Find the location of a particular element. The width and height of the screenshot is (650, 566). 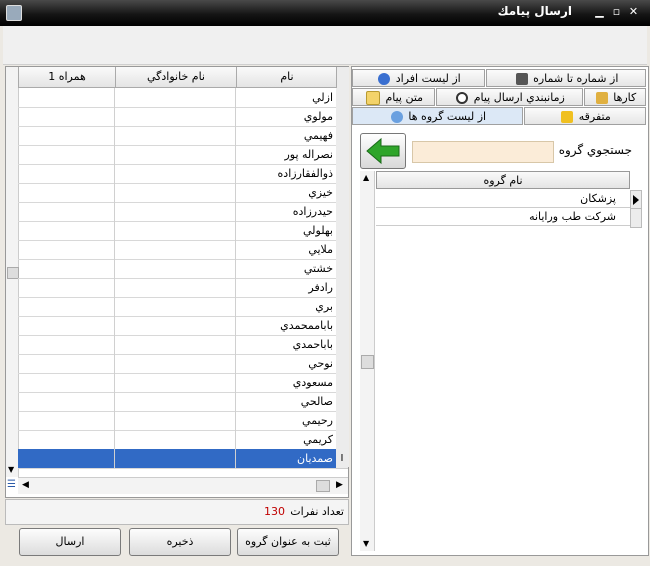

save-as-group-button: ثبت به عنوان گروه is located at coordinates (288, 542).